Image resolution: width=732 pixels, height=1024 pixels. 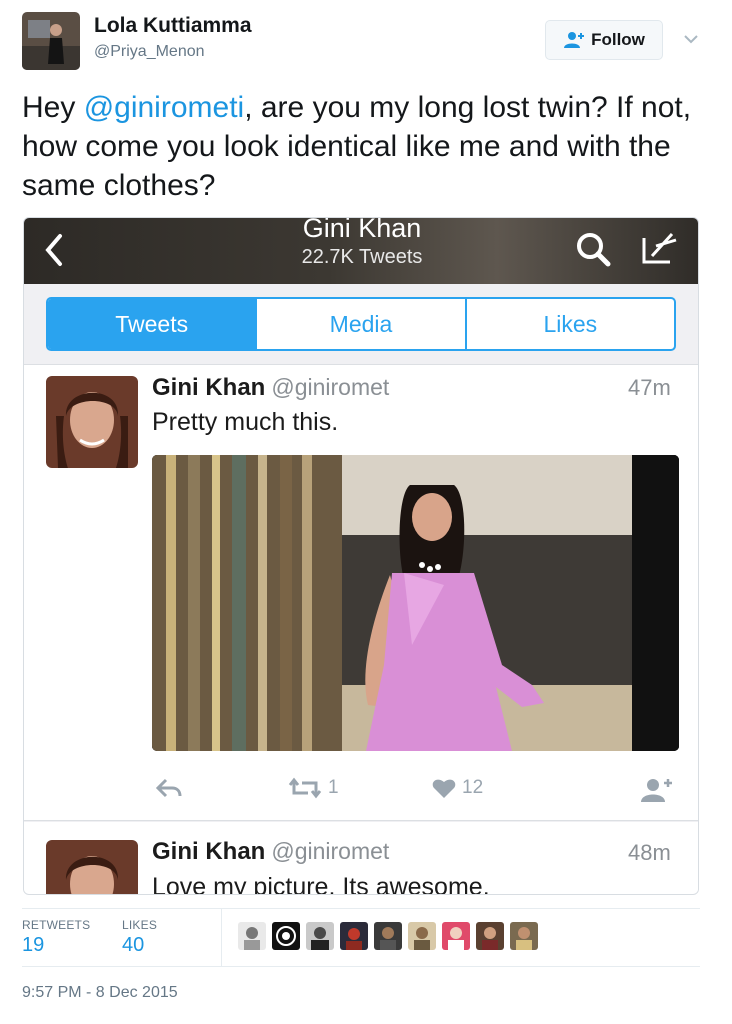 I want to click on reply-icon, so click(x=169, y=788).